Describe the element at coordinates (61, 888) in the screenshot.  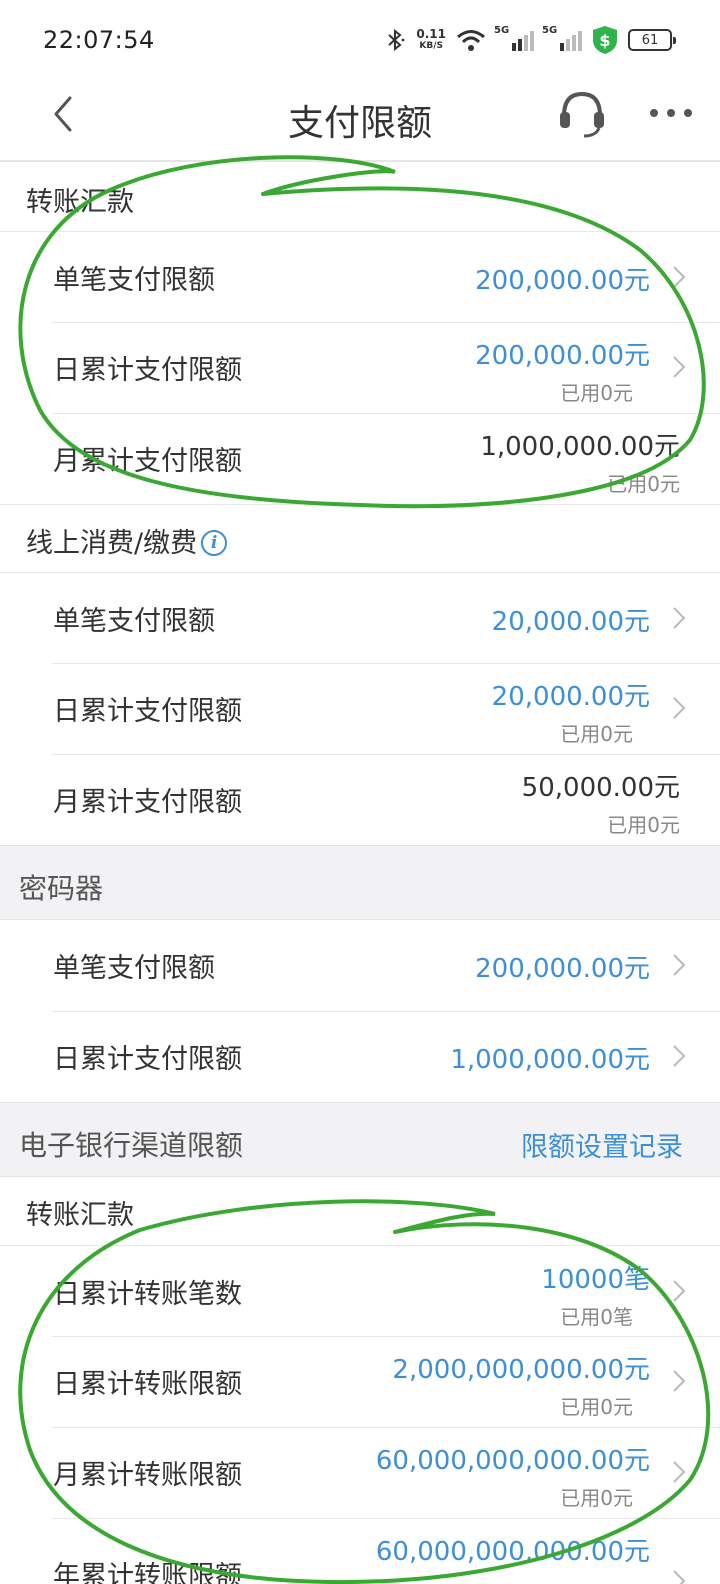
I see `group-title: 密码器` at that location.